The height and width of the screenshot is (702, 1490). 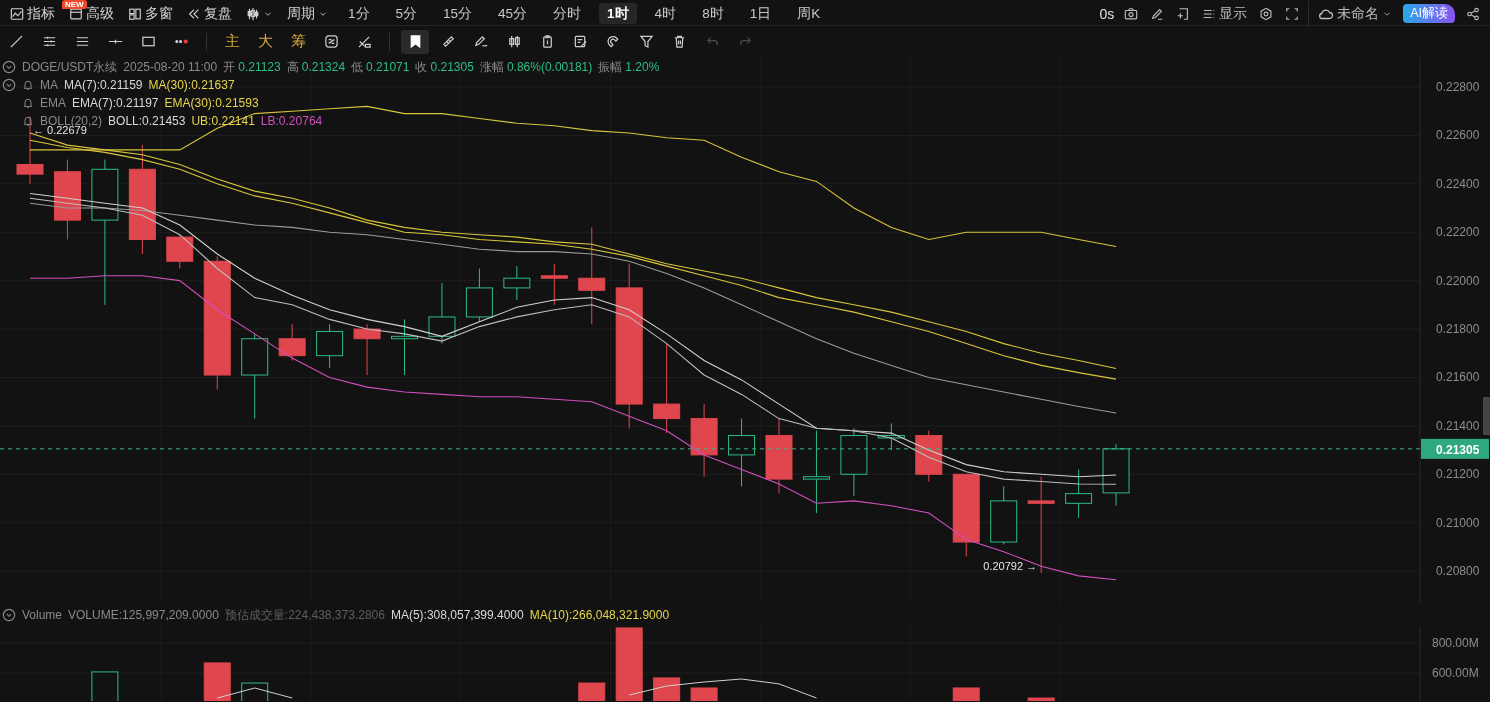 I want to click on interval-tab: 1日, so click(x=760, y=13).